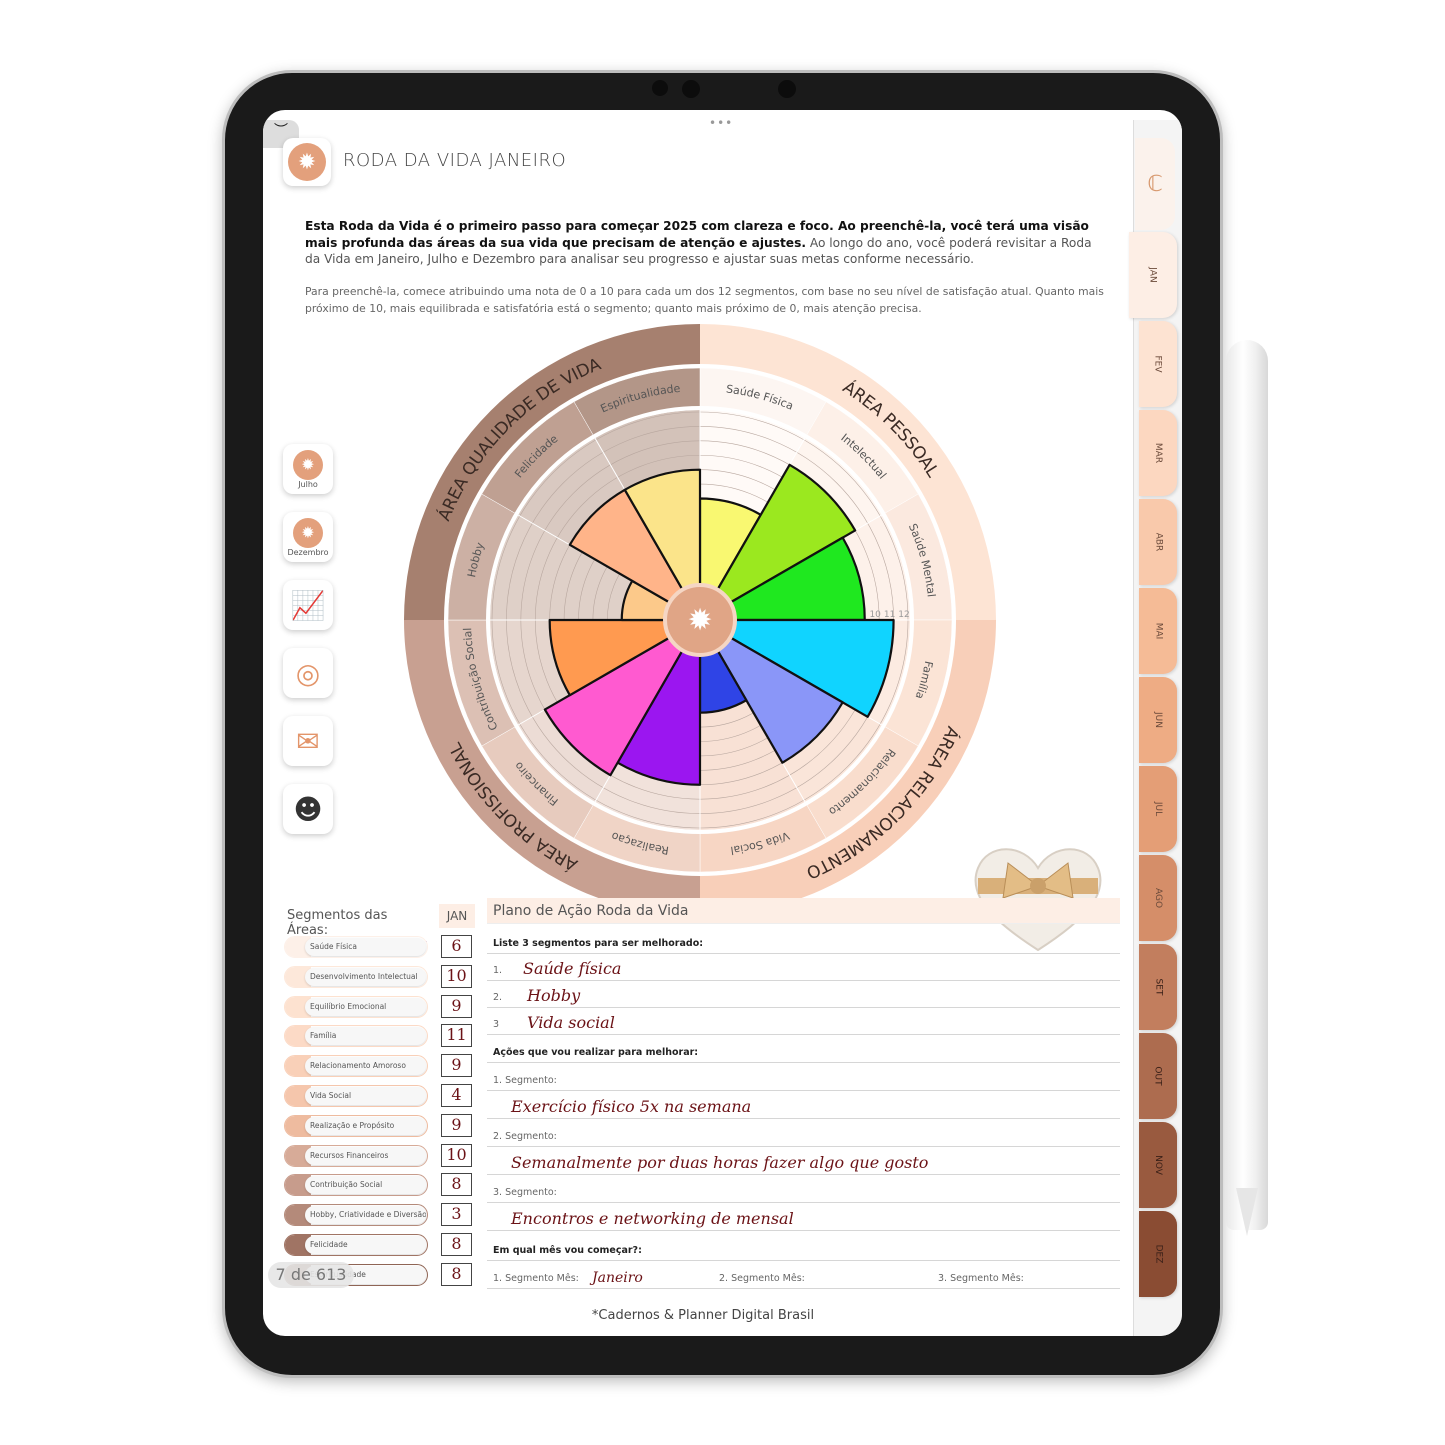  Describe the element at coordinates (703, 1315) in the screenshot. I see `footer-credit: *Cadernos & Planner Digital Brasil` at that location.